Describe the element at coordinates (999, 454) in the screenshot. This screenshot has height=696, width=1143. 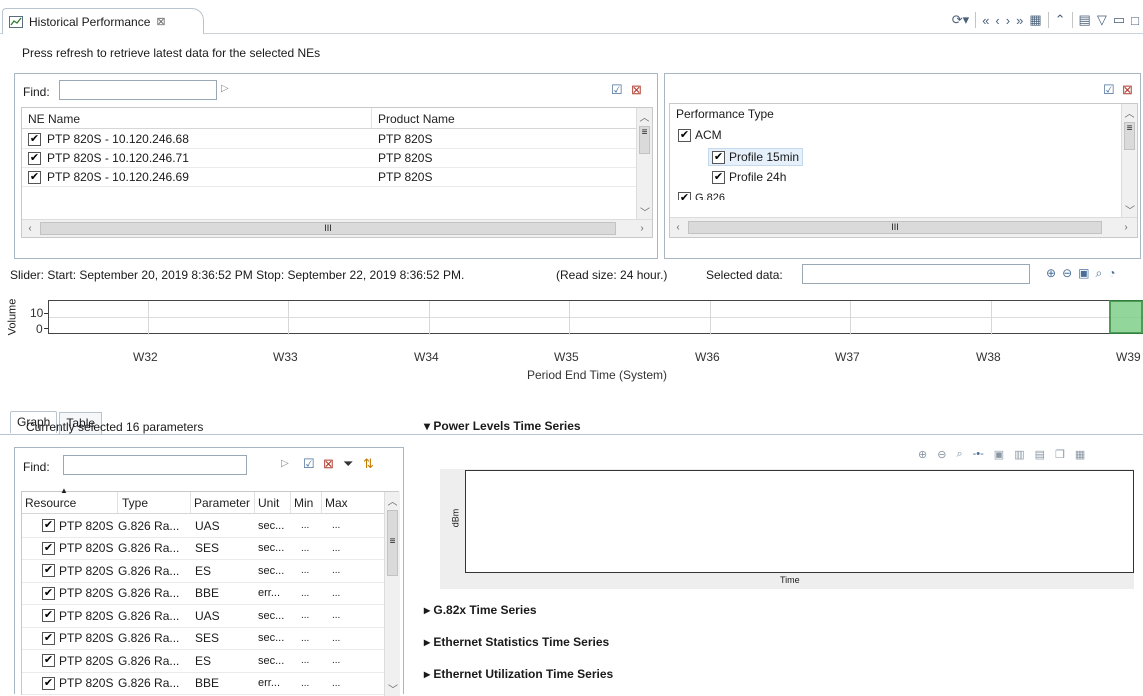
I see `area-chart-icon: ▣` at that location.